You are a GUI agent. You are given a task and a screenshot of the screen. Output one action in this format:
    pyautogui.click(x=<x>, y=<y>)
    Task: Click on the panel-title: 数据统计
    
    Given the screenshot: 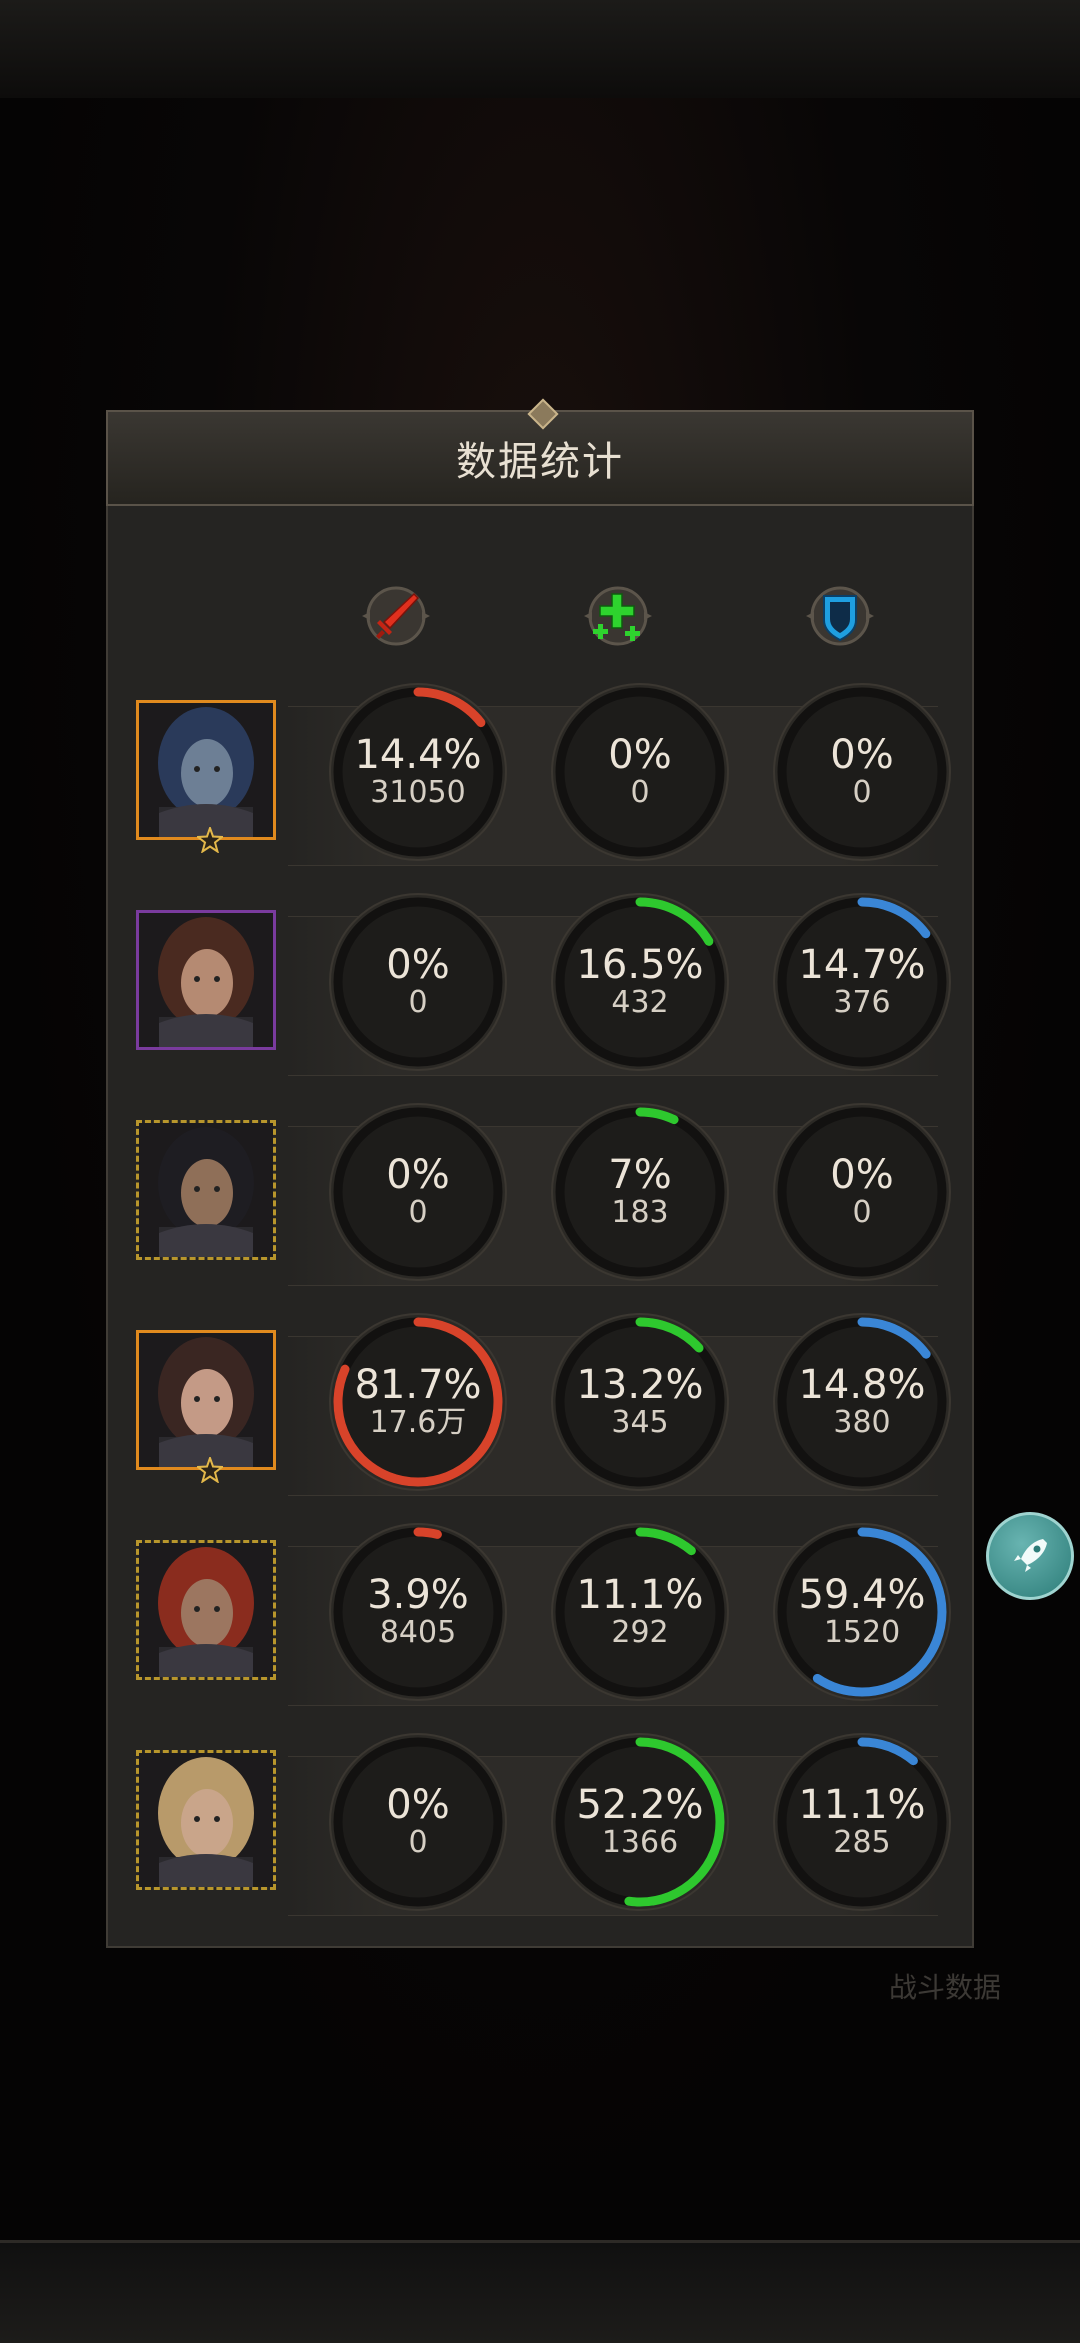 What is the action you would take?
    pyautogui.click(x=540, y=462)
    